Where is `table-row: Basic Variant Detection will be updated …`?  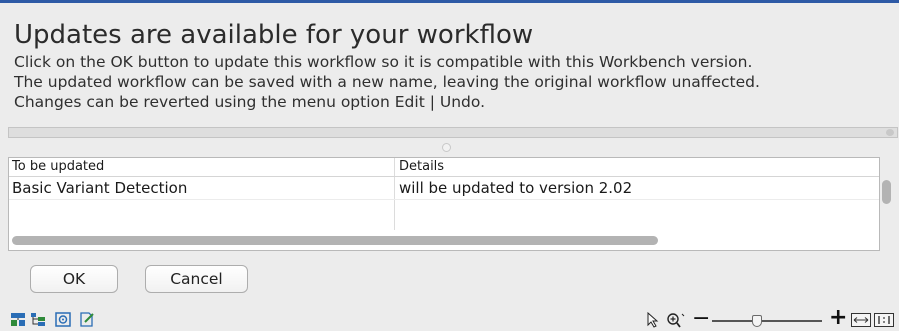
table-row: Basic Variant Detection will be updated … is located at coordinates (444, 188).